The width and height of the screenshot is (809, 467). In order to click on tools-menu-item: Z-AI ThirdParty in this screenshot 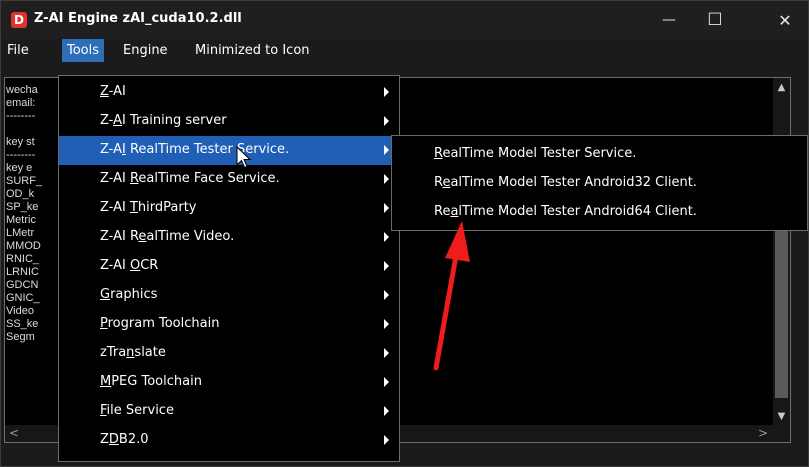, I will do `click(229, 208)`.